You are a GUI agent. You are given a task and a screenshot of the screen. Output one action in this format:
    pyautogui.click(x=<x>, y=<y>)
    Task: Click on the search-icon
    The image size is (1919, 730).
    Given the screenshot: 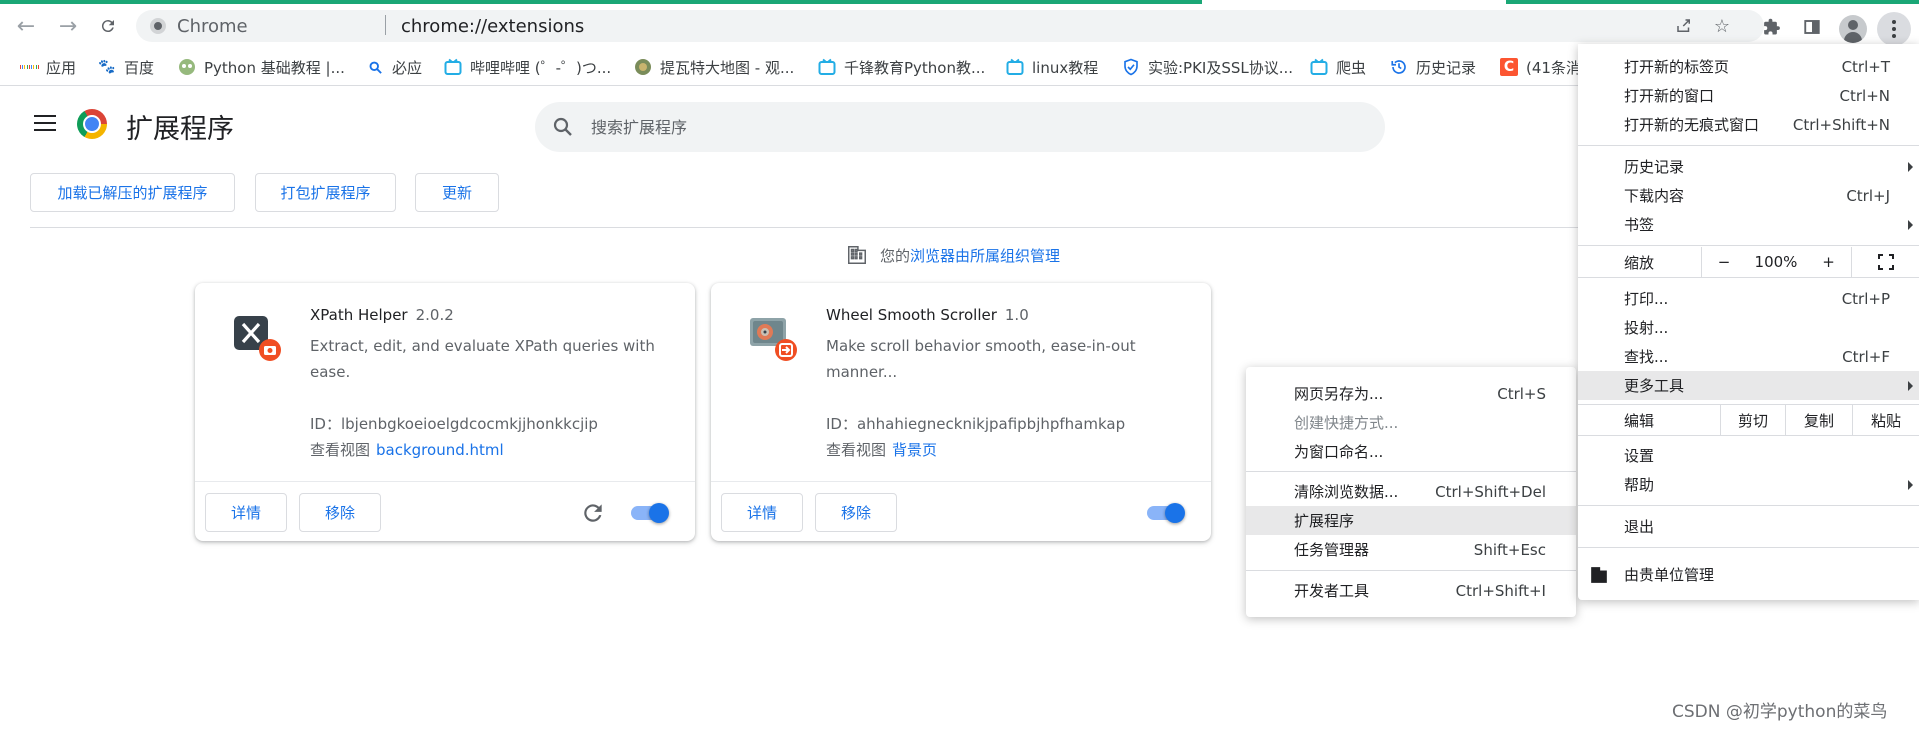 What is the action you would take?
    pyautogui.click(x=562, y=126)
    